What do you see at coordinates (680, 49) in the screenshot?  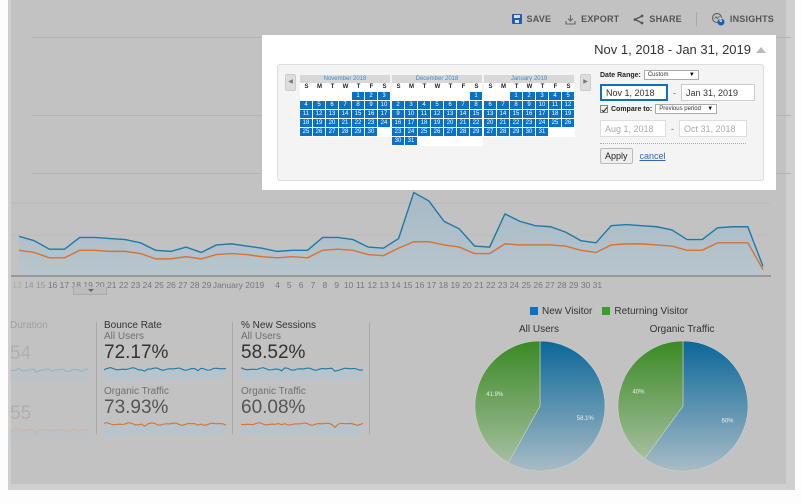 I see `date-range-toggle: Nov 1, 2018 - Jan 31, 2019` at bounding box center [680, 49].